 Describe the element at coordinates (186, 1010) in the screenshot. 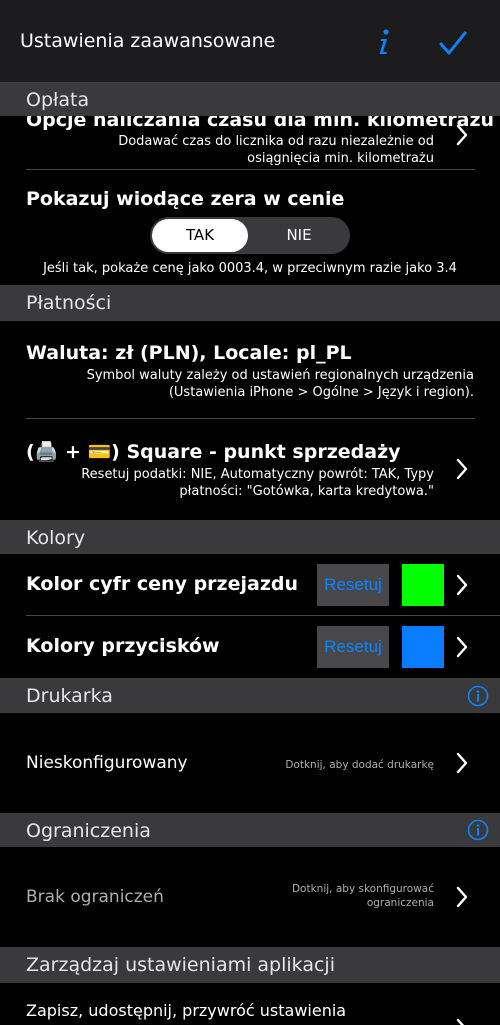

I see `manage-settings-title: Zapisz, udostępnij, przywróć ustawienia` at that location.